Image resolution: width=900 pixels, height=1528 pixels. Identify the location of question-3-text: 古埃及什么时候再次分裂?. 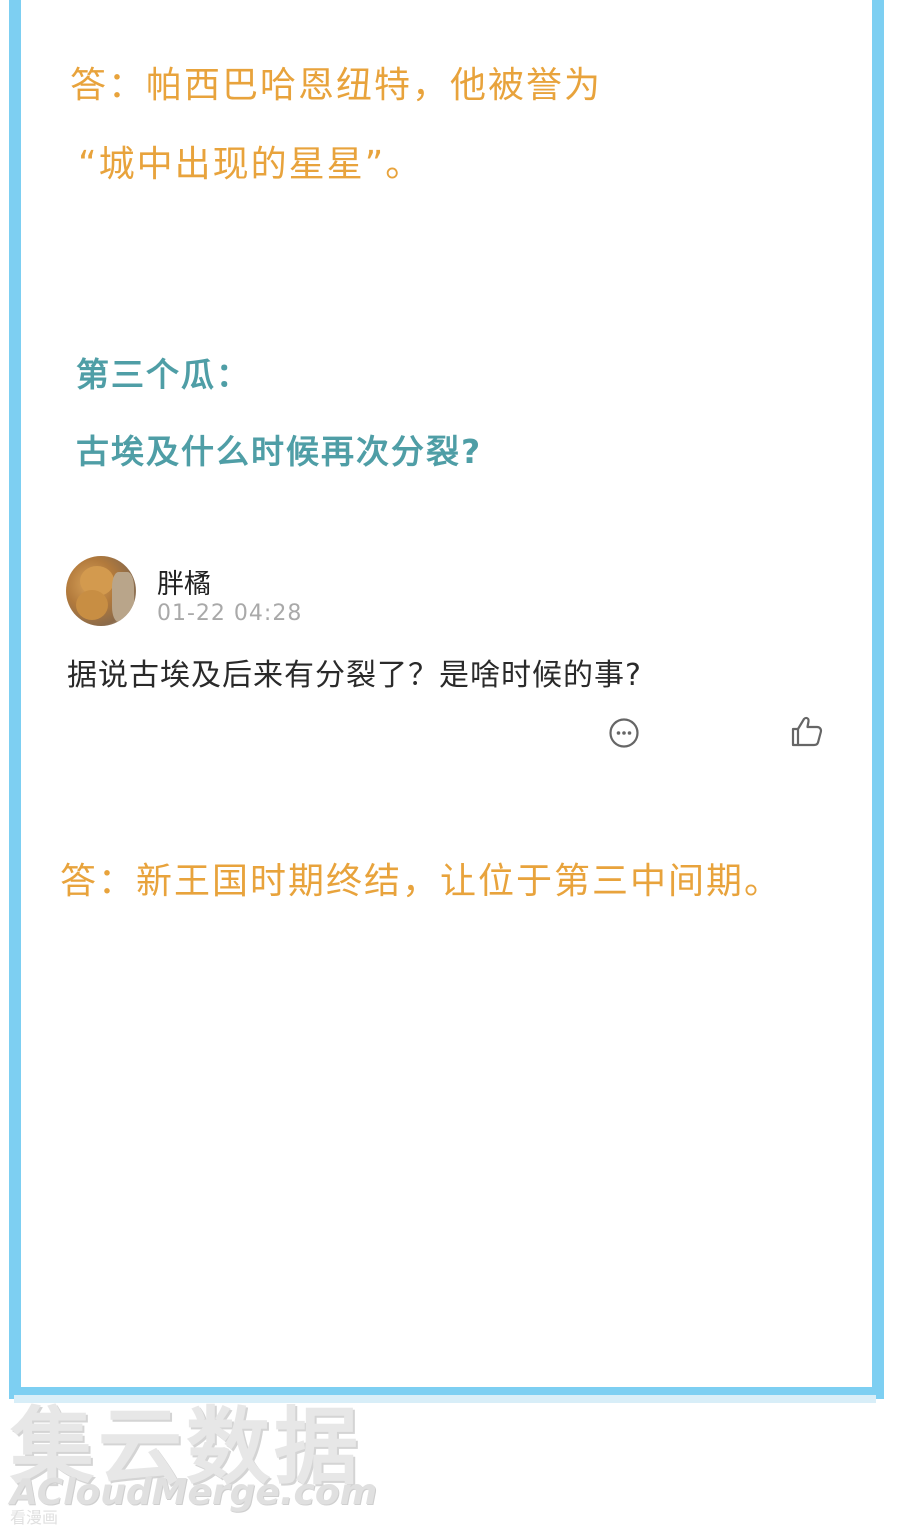
(279, 451).